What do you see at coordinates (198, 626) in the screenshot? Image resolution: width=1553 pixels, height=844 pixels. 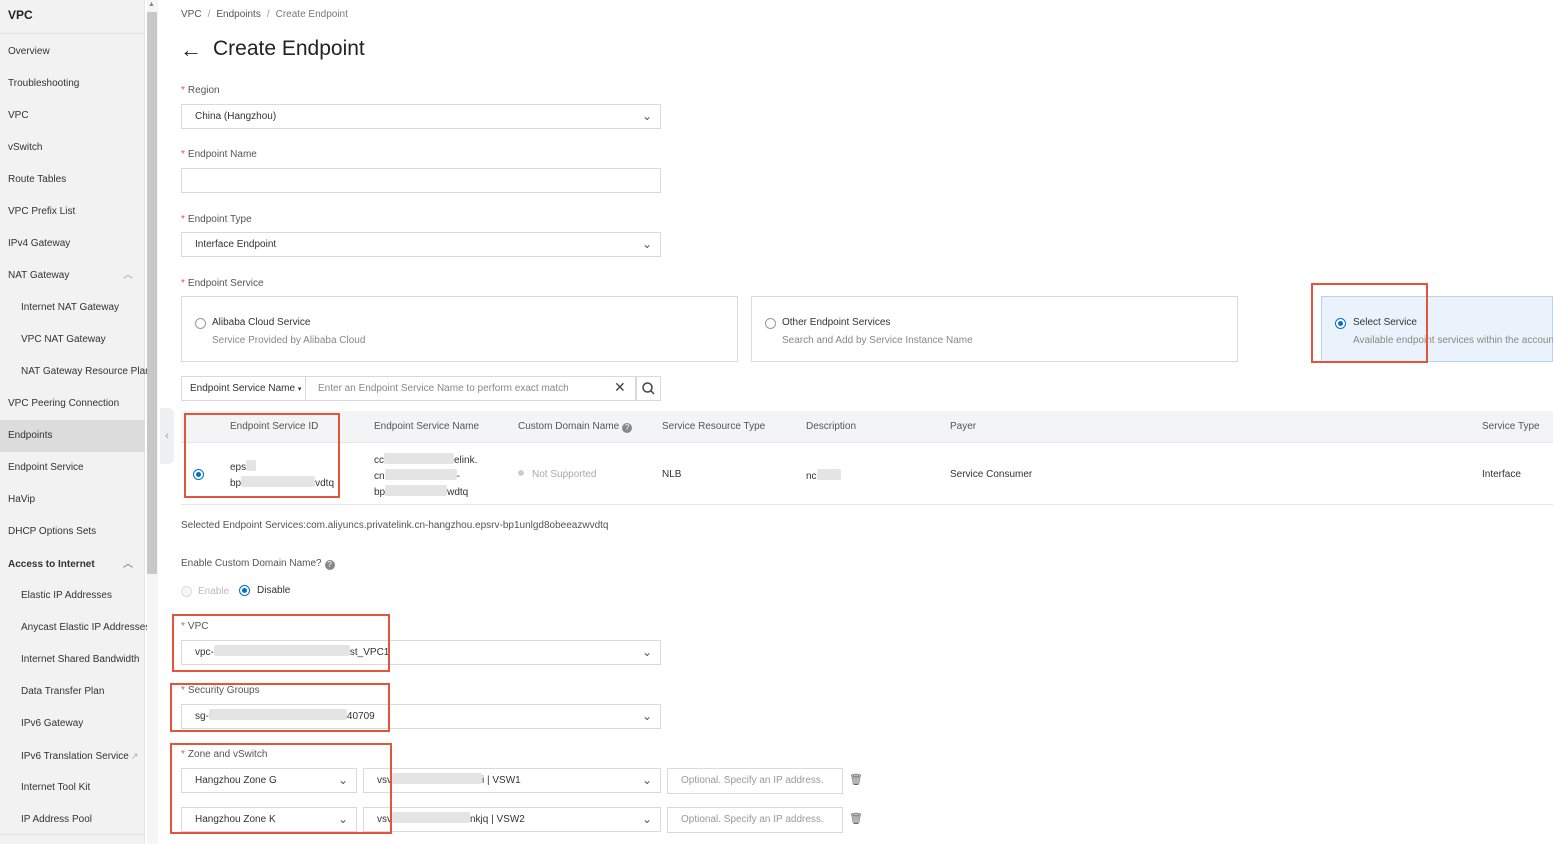 I see `vpc-label-text: VPC` at bounding box center [198, 626].